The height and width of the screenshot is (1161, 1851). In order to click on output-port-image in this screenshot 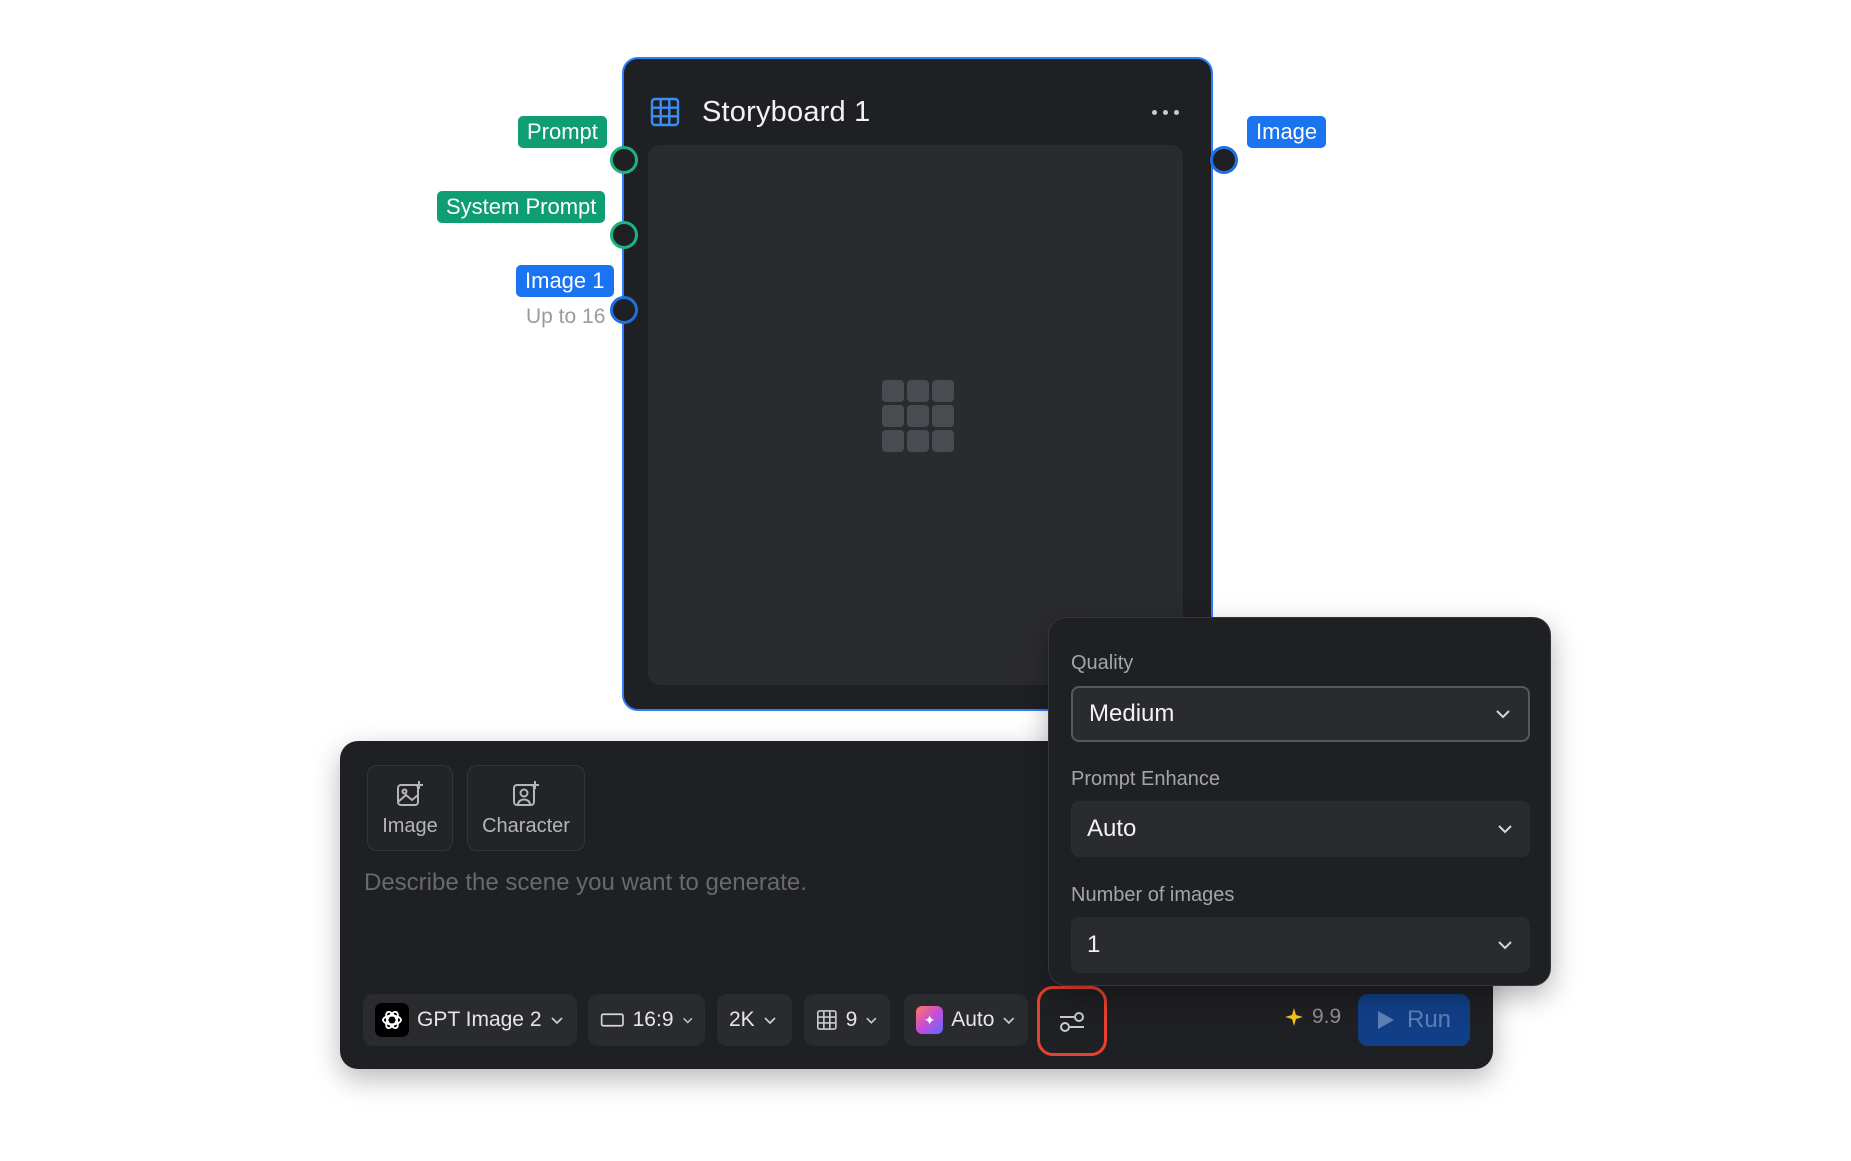, I will do `click(1224, 160)`.